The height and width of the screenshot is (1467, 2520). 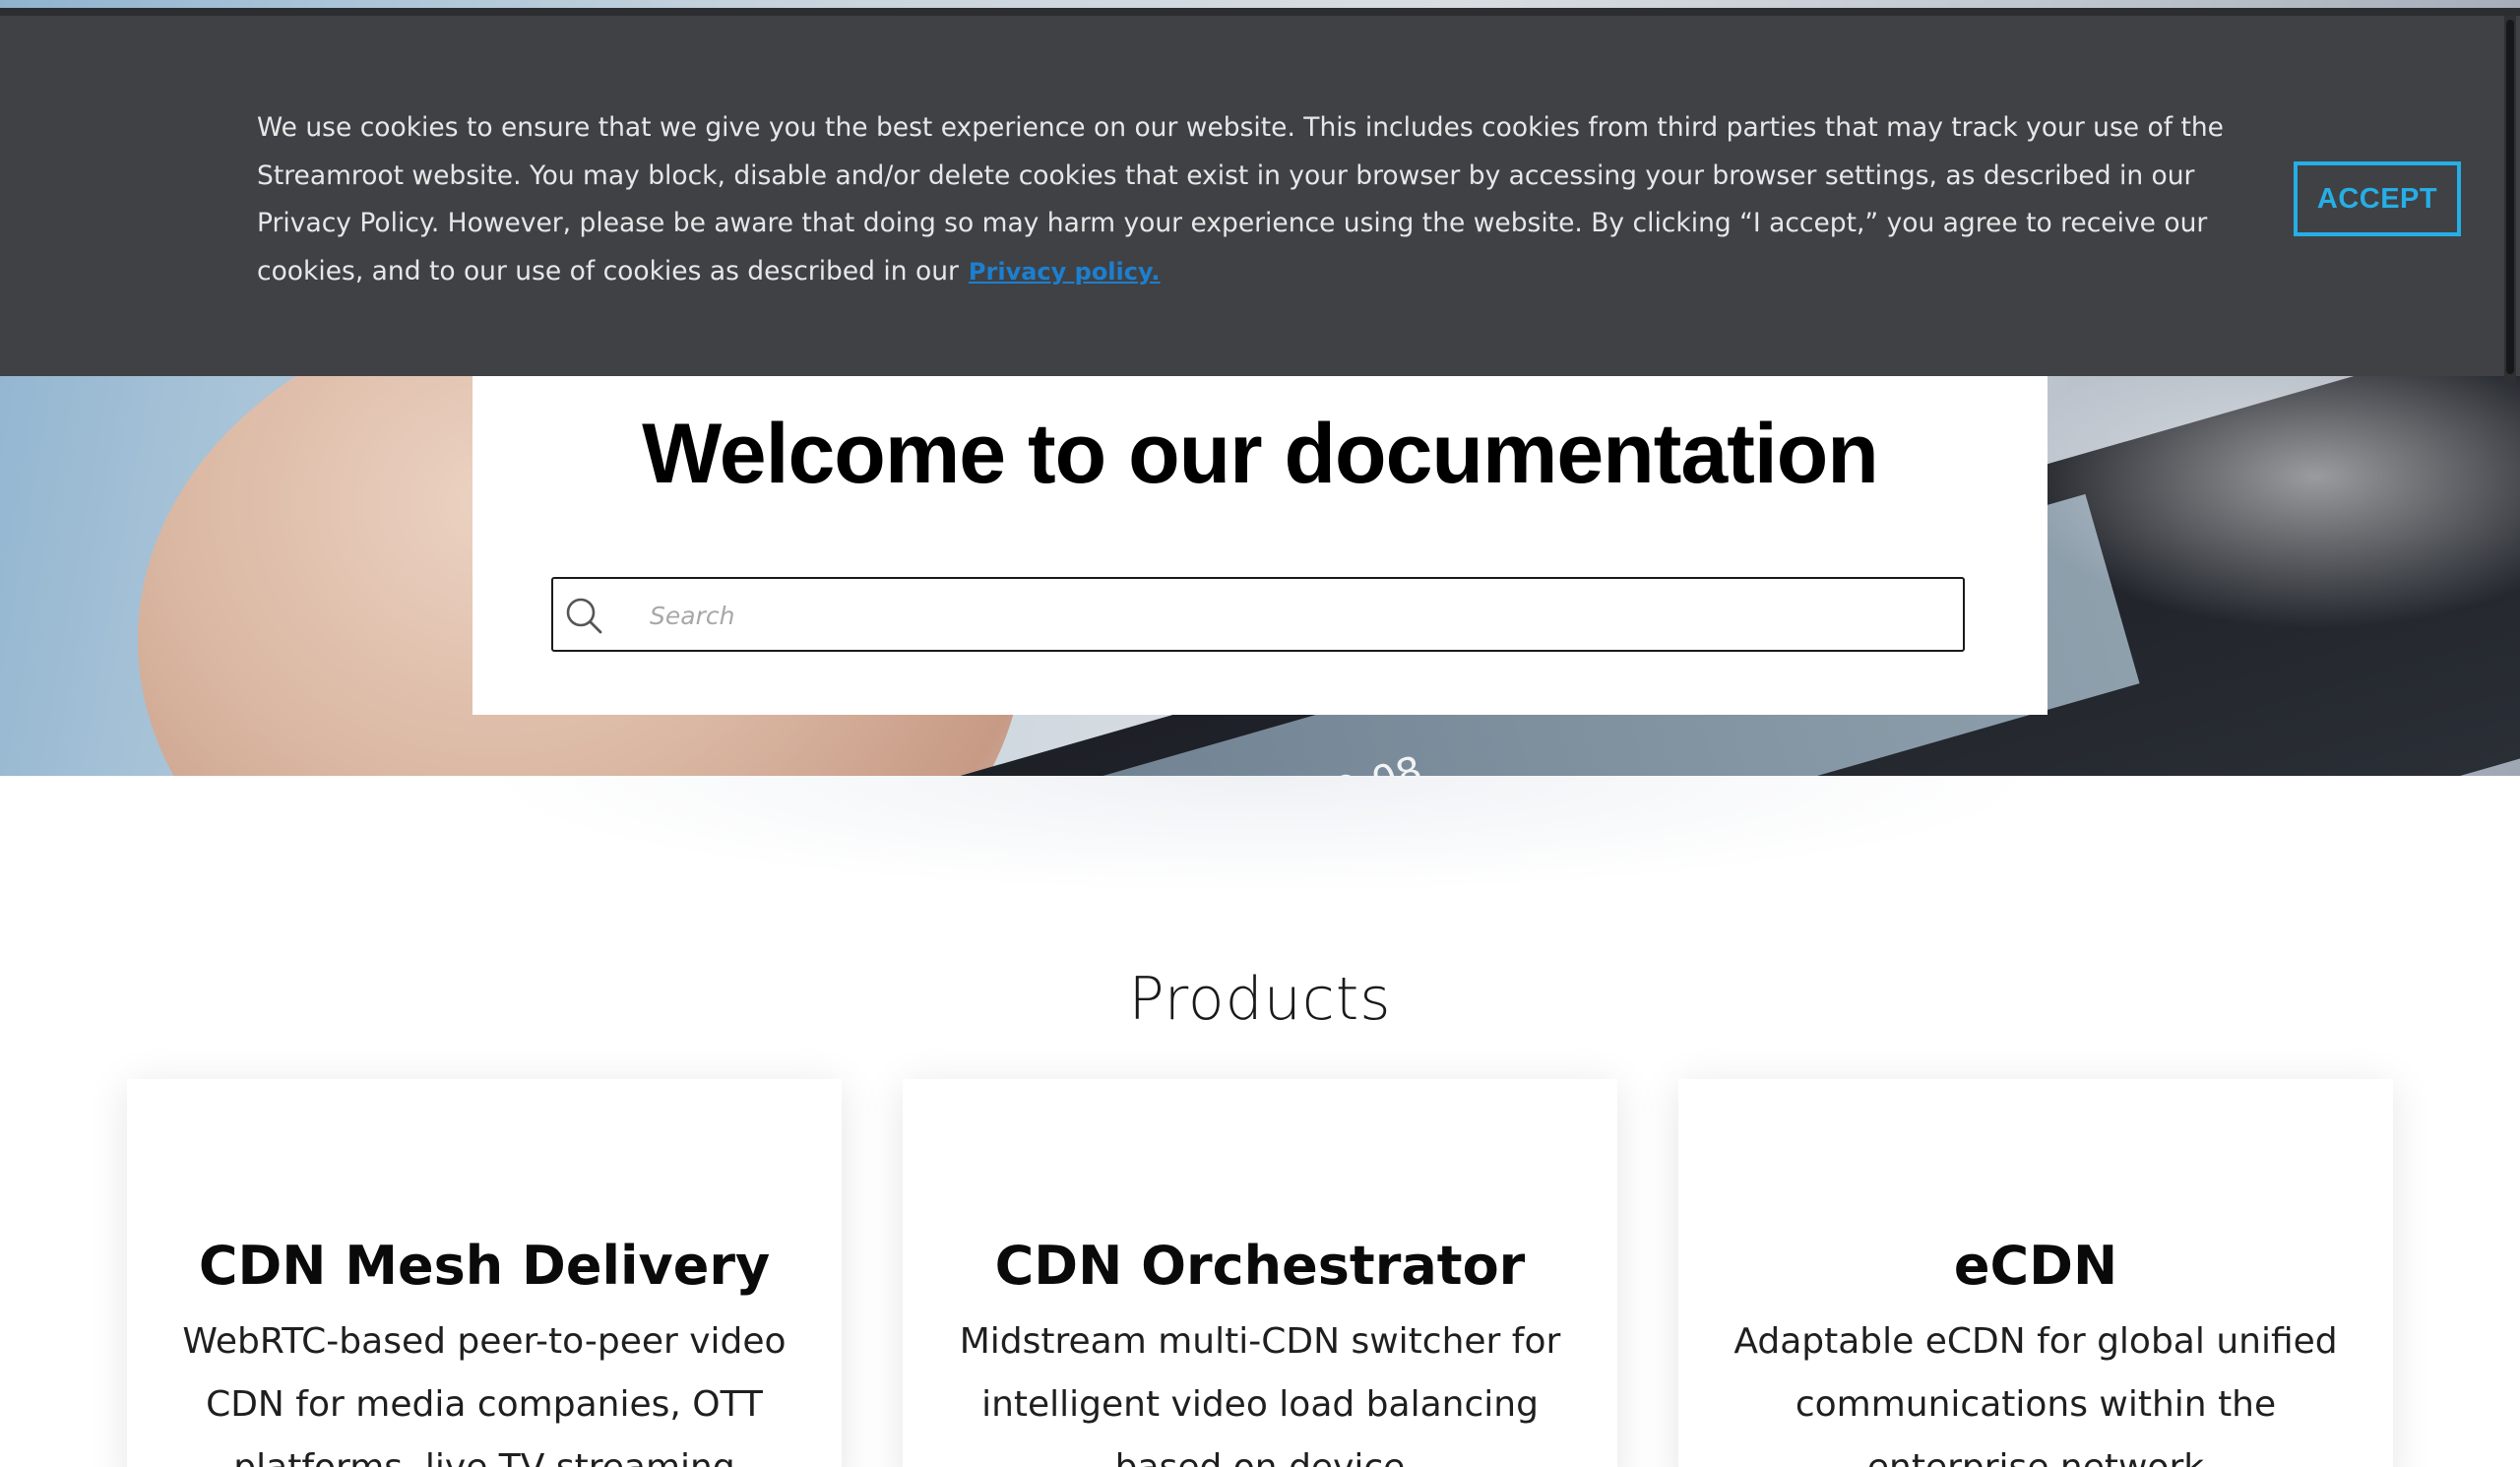 I want to click on product-title: CDN Orchestrator, so click(x=1260, y=1188).